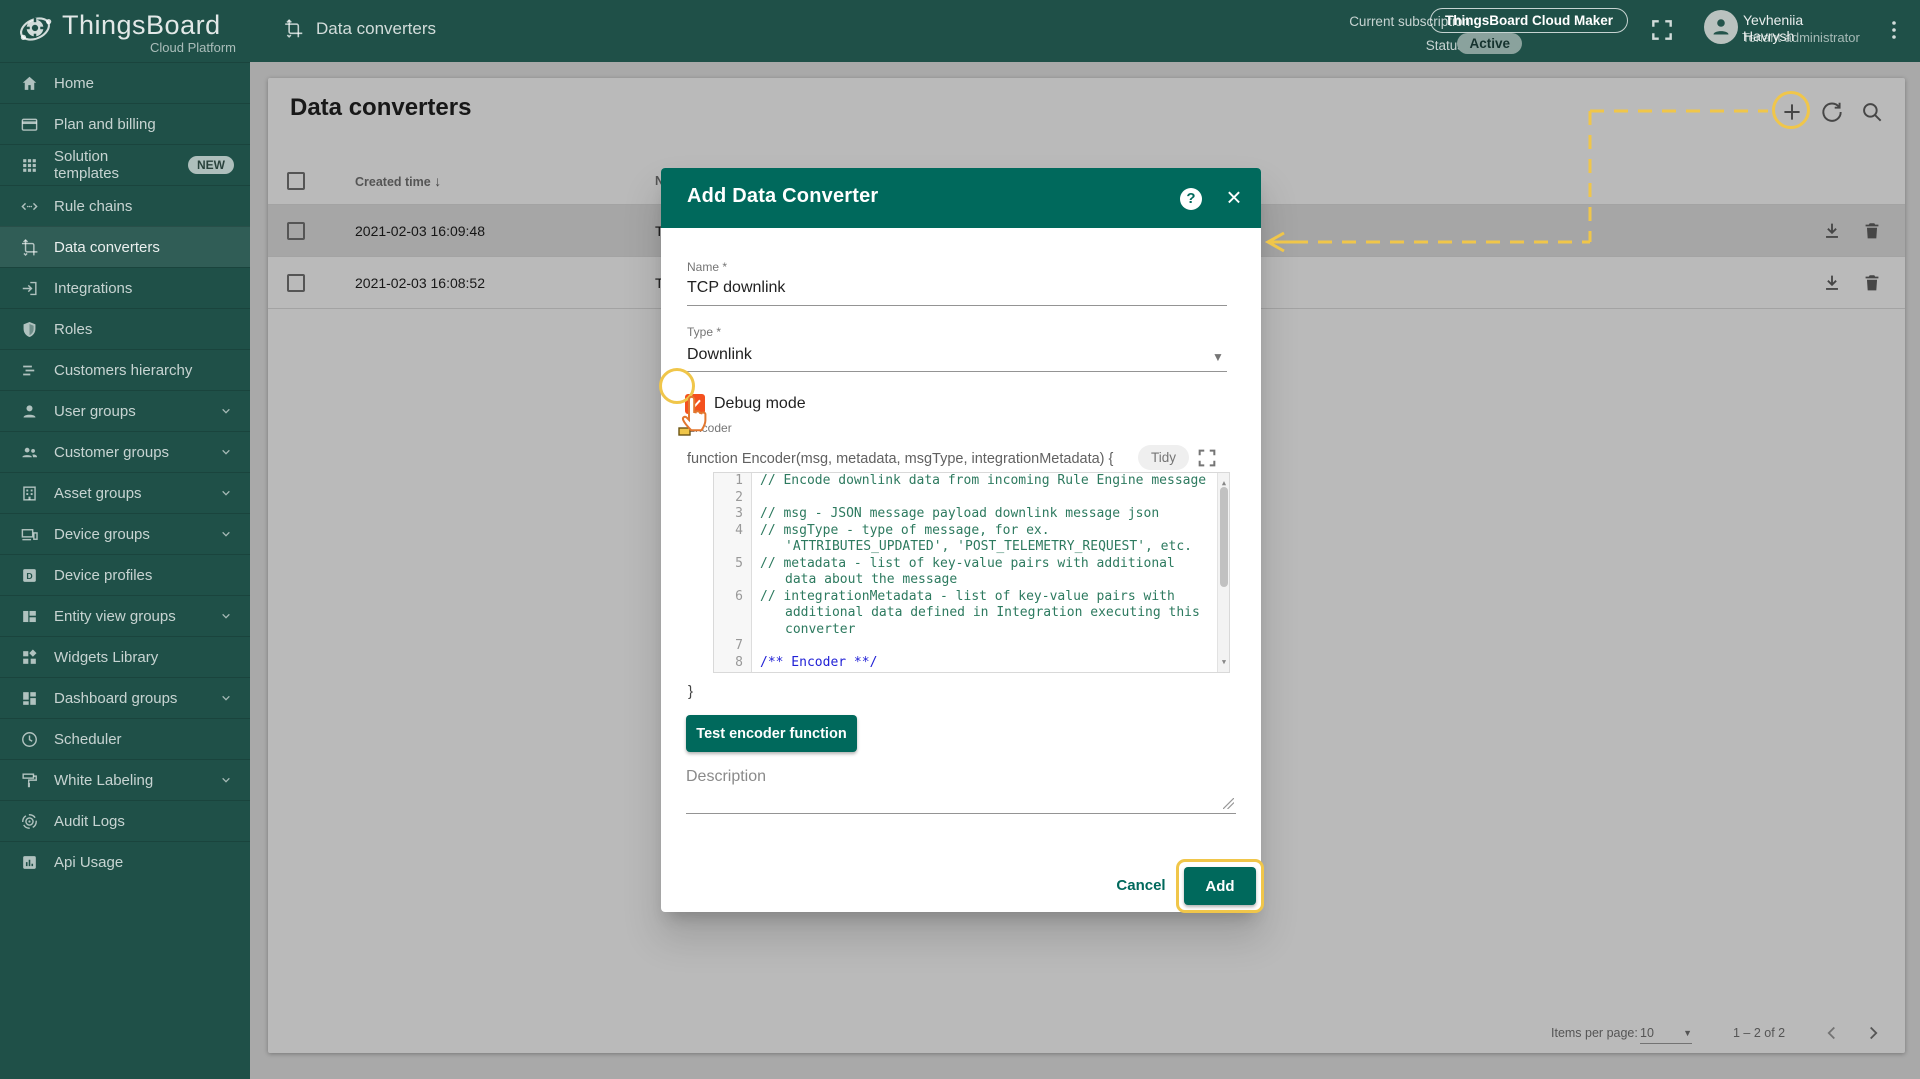  Describe the element at coordinates (29, 862) in the screenshot. I see `api-usage-icon` at that location.